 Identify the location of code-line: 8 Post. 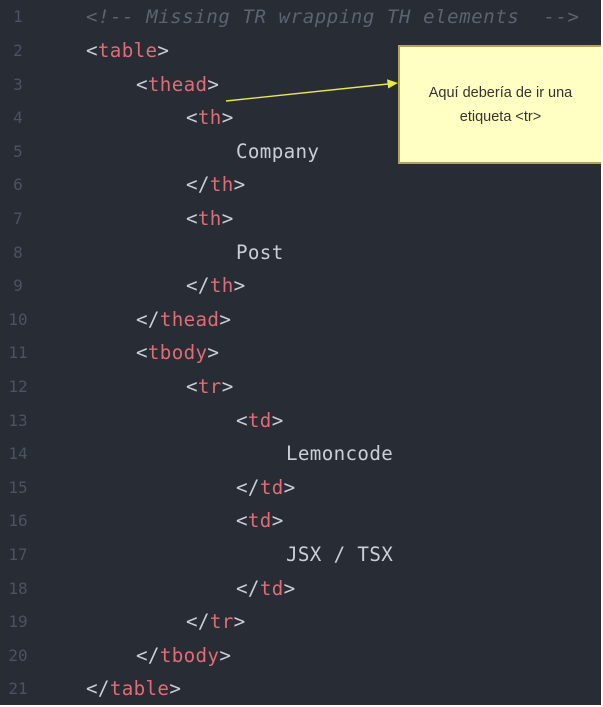
(300, 252).